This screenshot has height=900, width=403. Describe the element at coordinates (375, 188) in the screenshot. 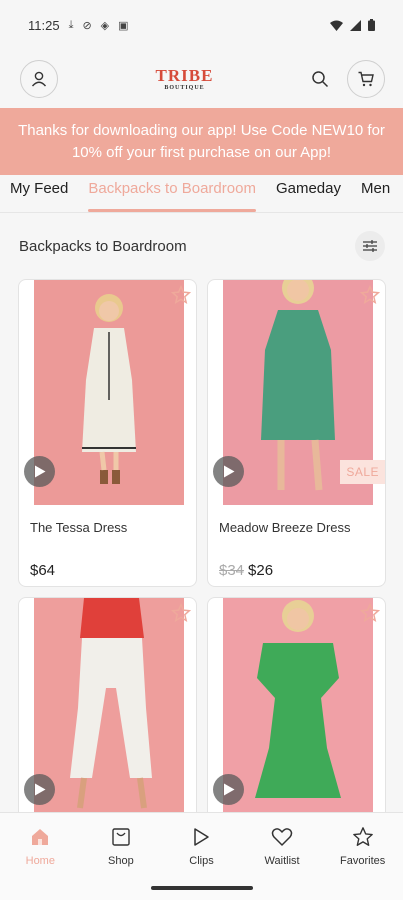

I see `tab-label: Men` at that location.